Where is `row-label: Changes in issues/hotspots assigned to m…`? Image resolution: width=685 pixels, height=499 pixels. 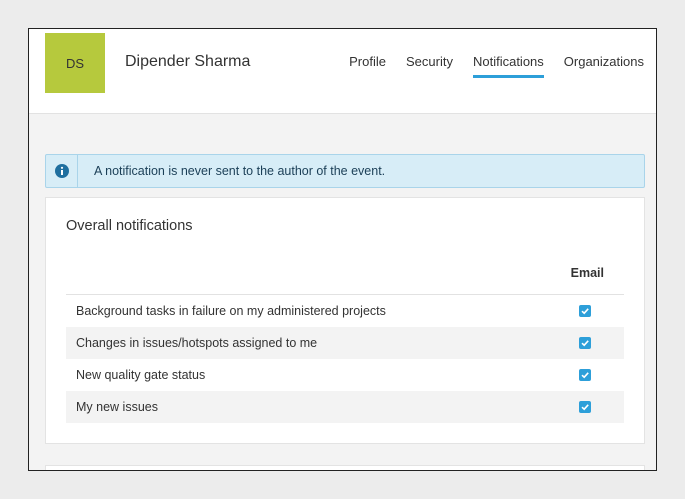
row-label: Changes in issues/hotspots assigned to m… is located at coordinates (197, 343).